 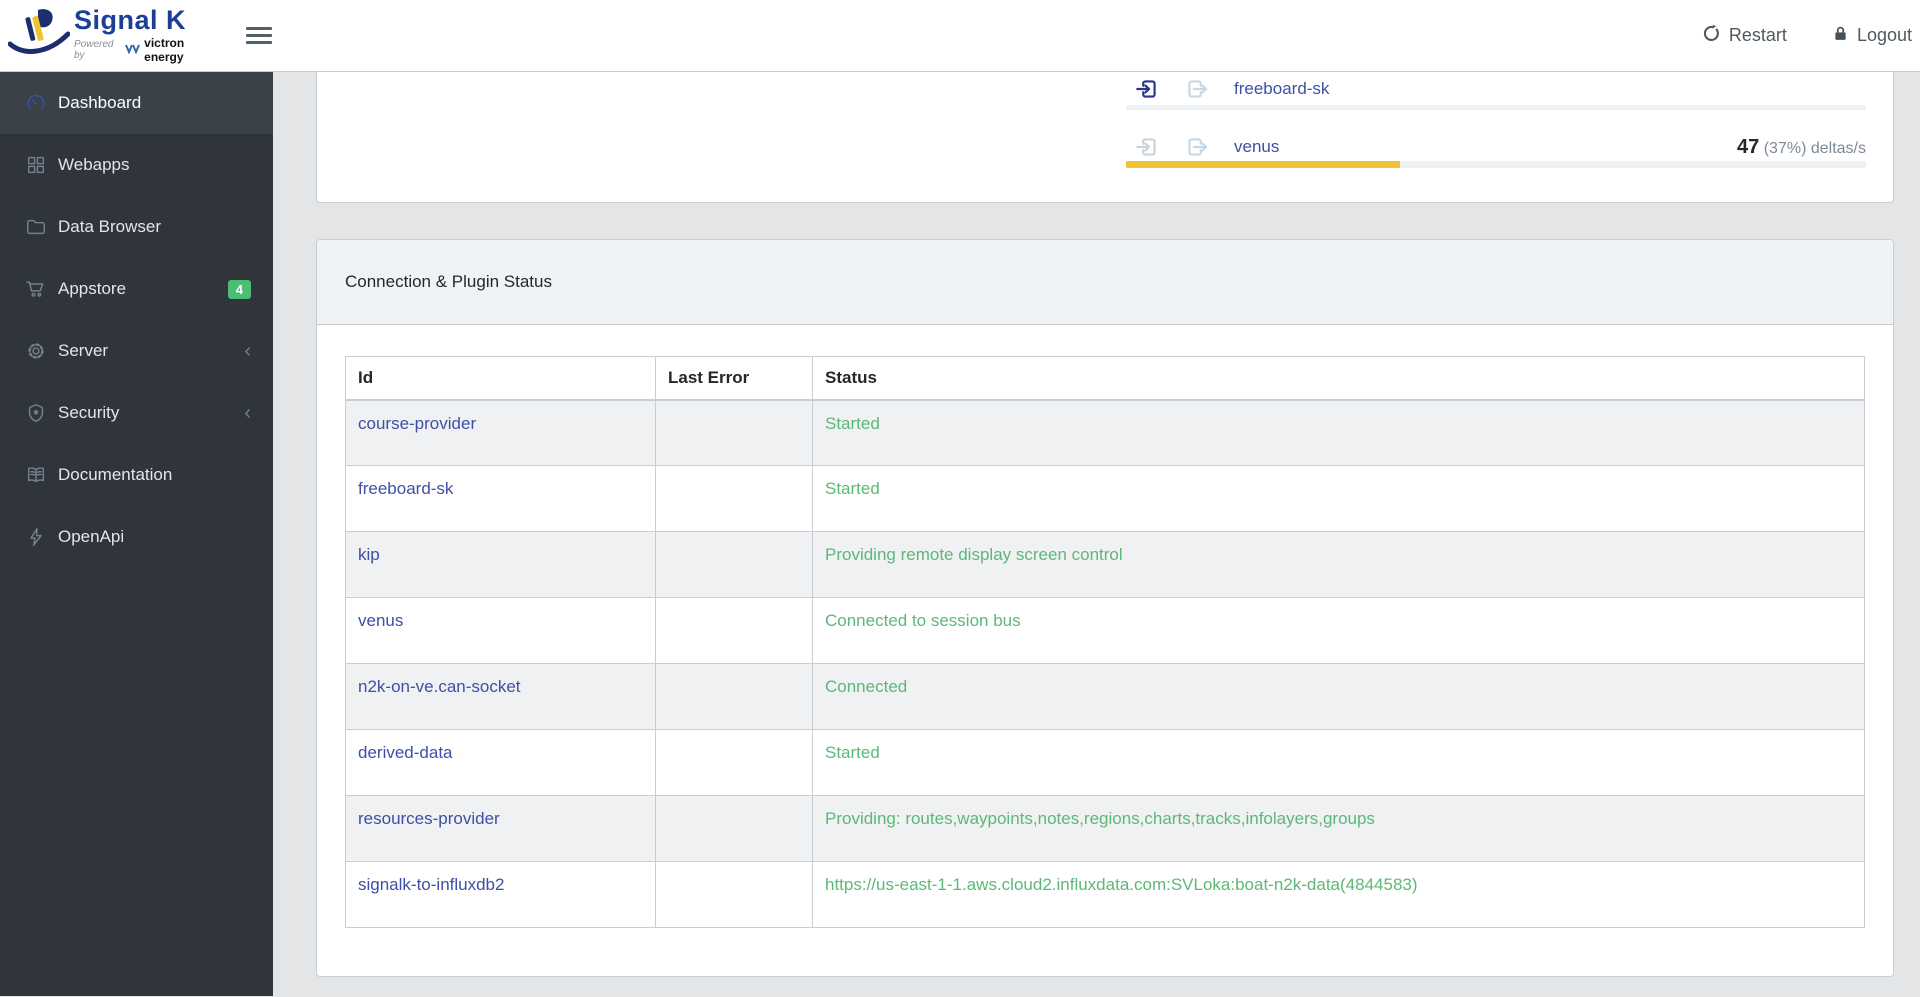 What do you see at coordinates (429, 818) in the screenshot?
I see `plugin-id-link: resources-provider` at bounding box center [429, 818].